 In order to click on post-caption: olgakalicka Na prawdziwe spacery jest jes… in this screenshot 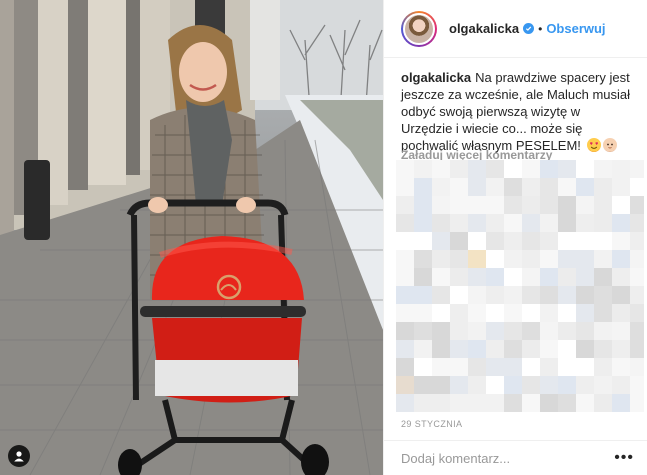, I will do `click(517, 111)`.